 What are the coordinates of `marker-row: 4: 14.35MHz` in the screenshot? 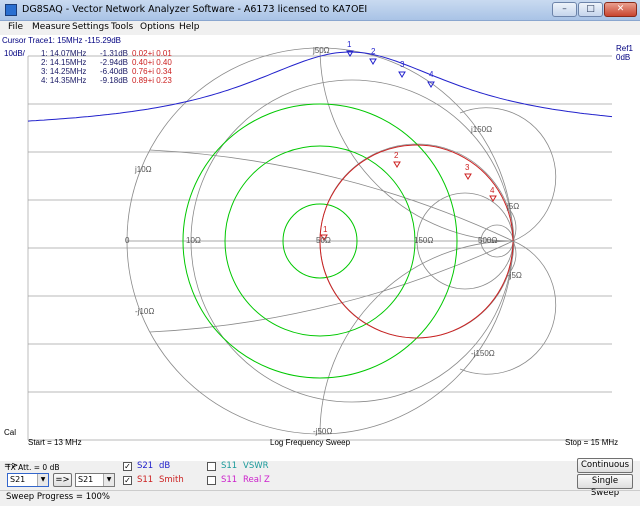 It's located at (63, 80).